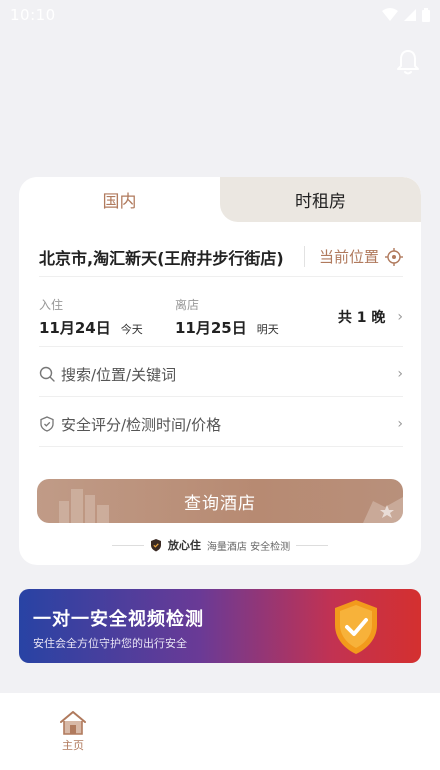 This screenshot has width=440, height=770. What do you see at coordinates (267, 329) in the screenshot?
I see `check-out-day: 明天` at bounding box center [267, 329].